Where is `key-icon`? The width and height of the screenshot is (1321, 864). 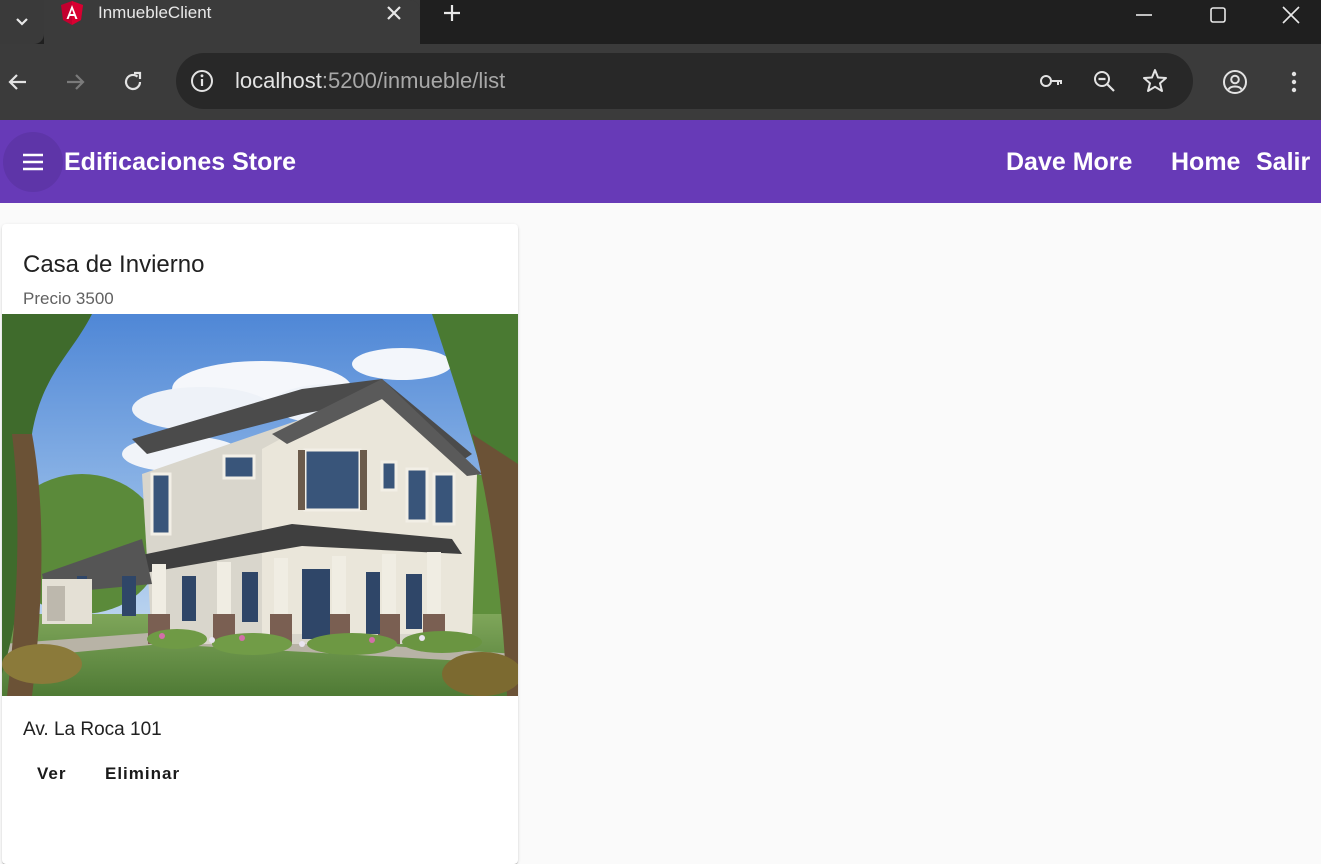
key-icon is located at coordinates (1051, 81).